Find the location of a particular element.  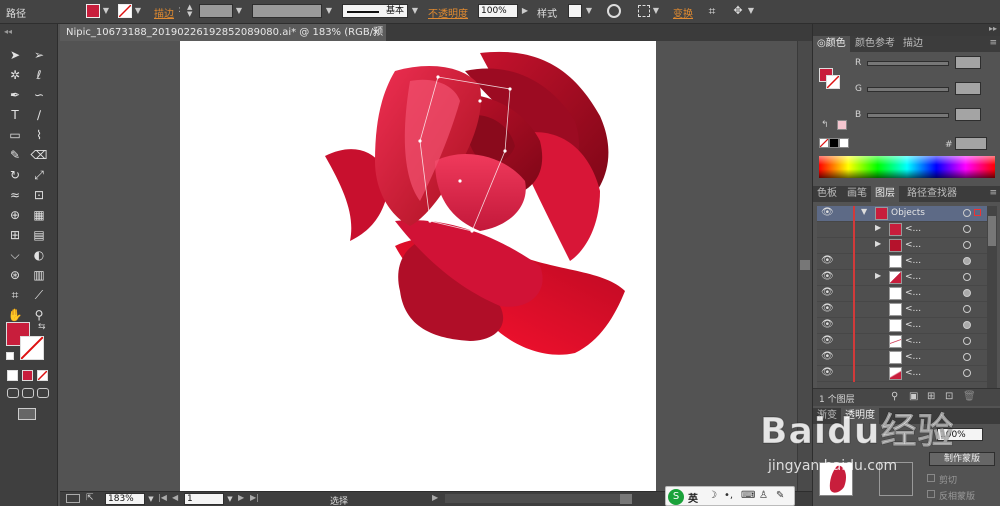

arrange-dropdown-icon: ▼ is located at coordinates (751, 11).